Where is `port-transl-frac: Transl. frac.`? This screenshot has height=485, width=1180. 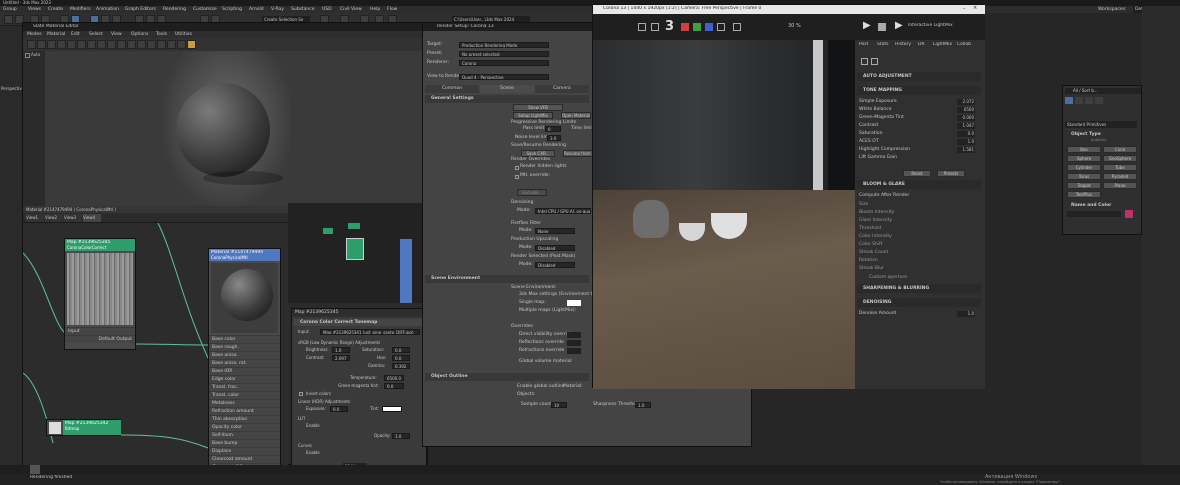
port-transl-frac: Transl. frac. is located at coordinates (244, 387).